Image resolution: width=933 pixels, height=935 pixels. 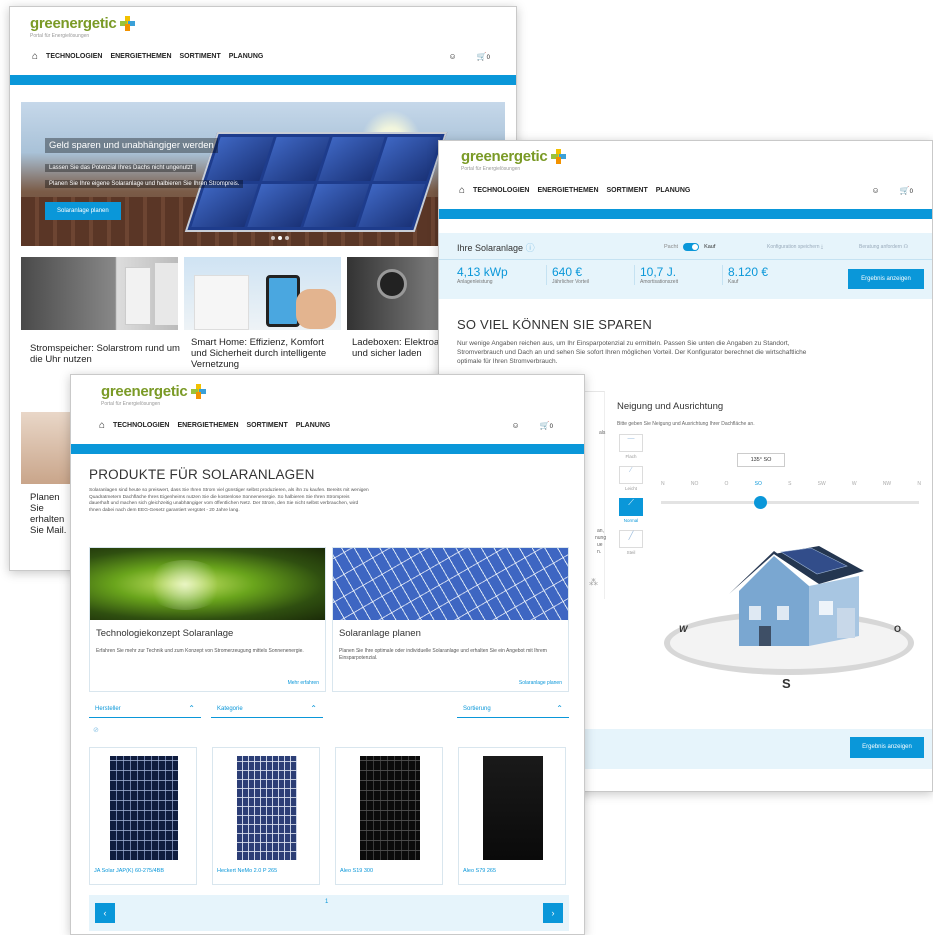 I want to click on orient-label: NW, so click(x=887, y=484).